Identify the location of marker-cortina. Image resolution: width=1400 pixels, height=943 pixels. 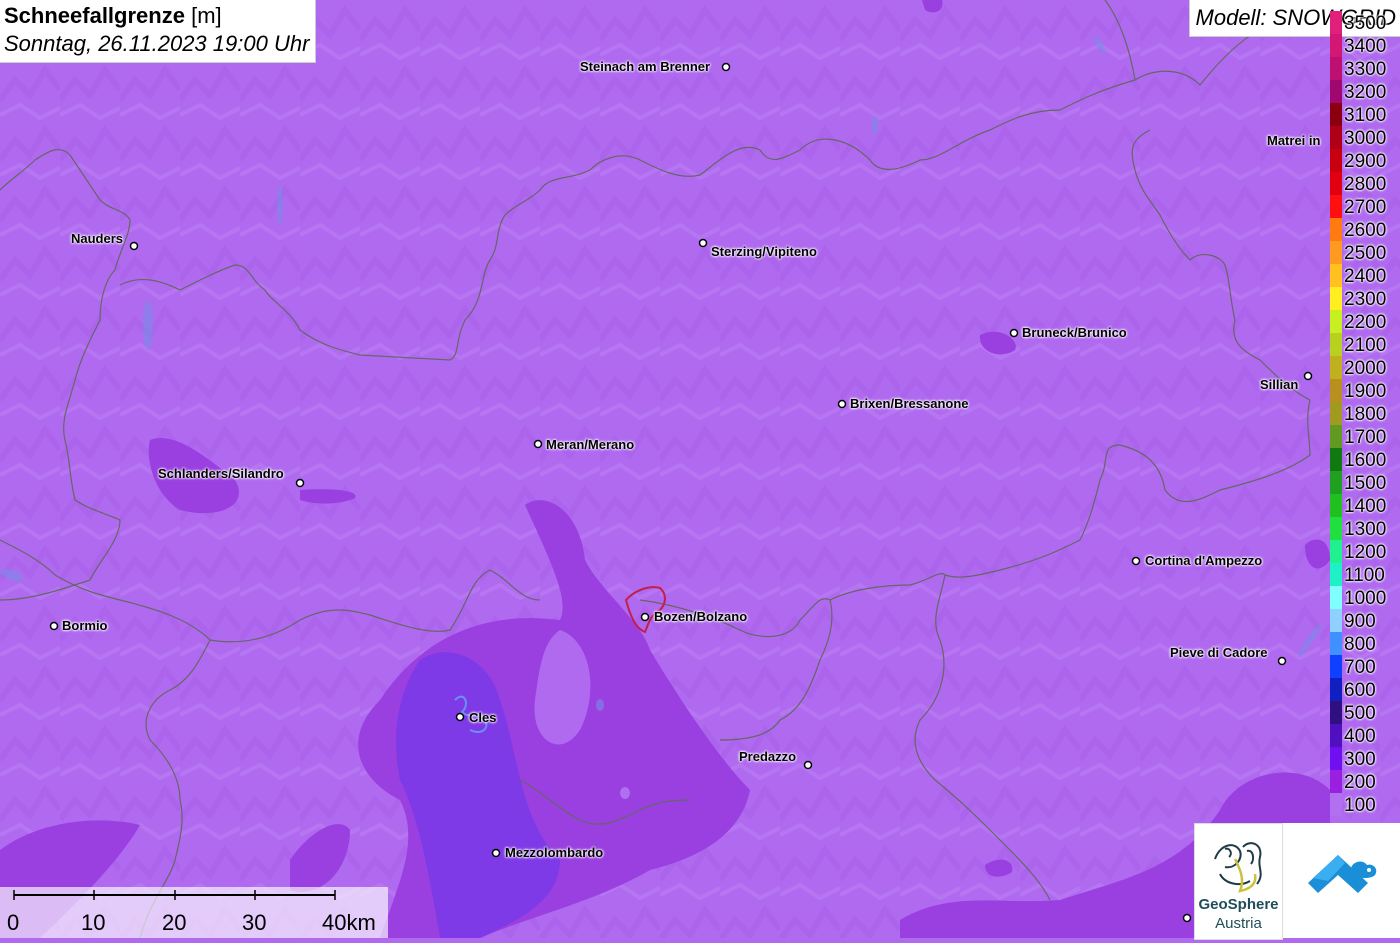
(1136, 561).